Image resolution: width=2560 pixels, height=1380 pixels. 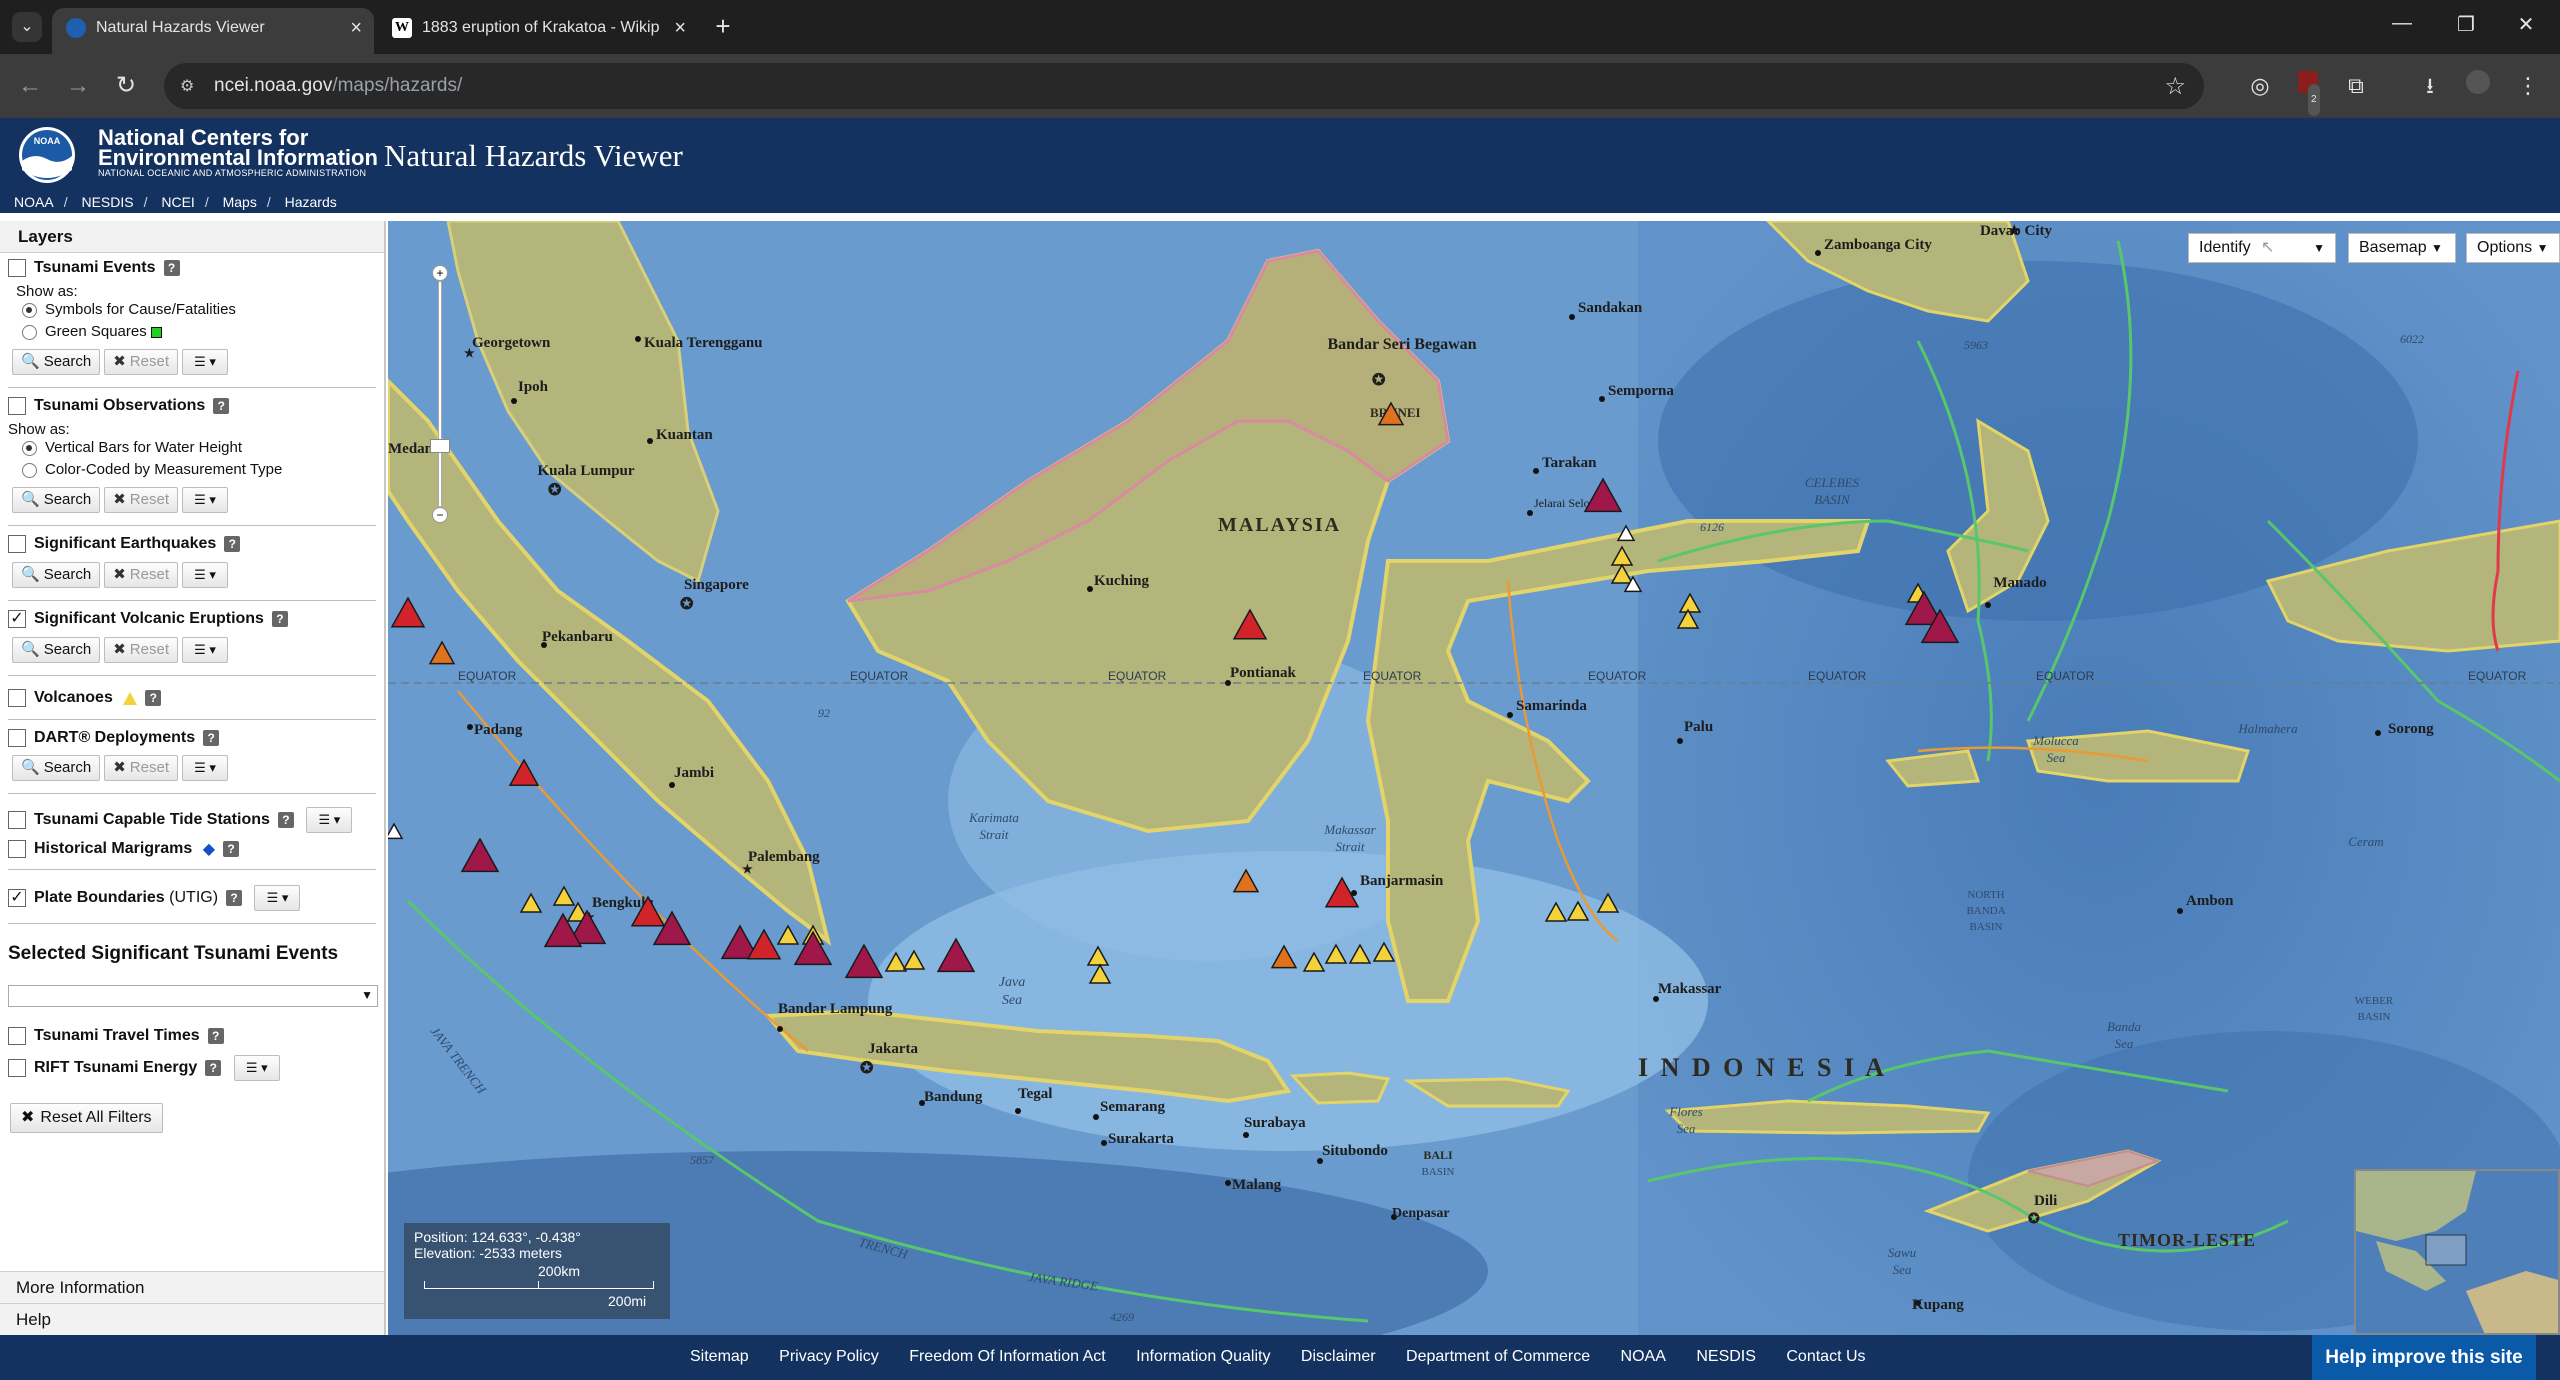 I want to click on site-info-icon: ⚙, so click(x=190, y=86).